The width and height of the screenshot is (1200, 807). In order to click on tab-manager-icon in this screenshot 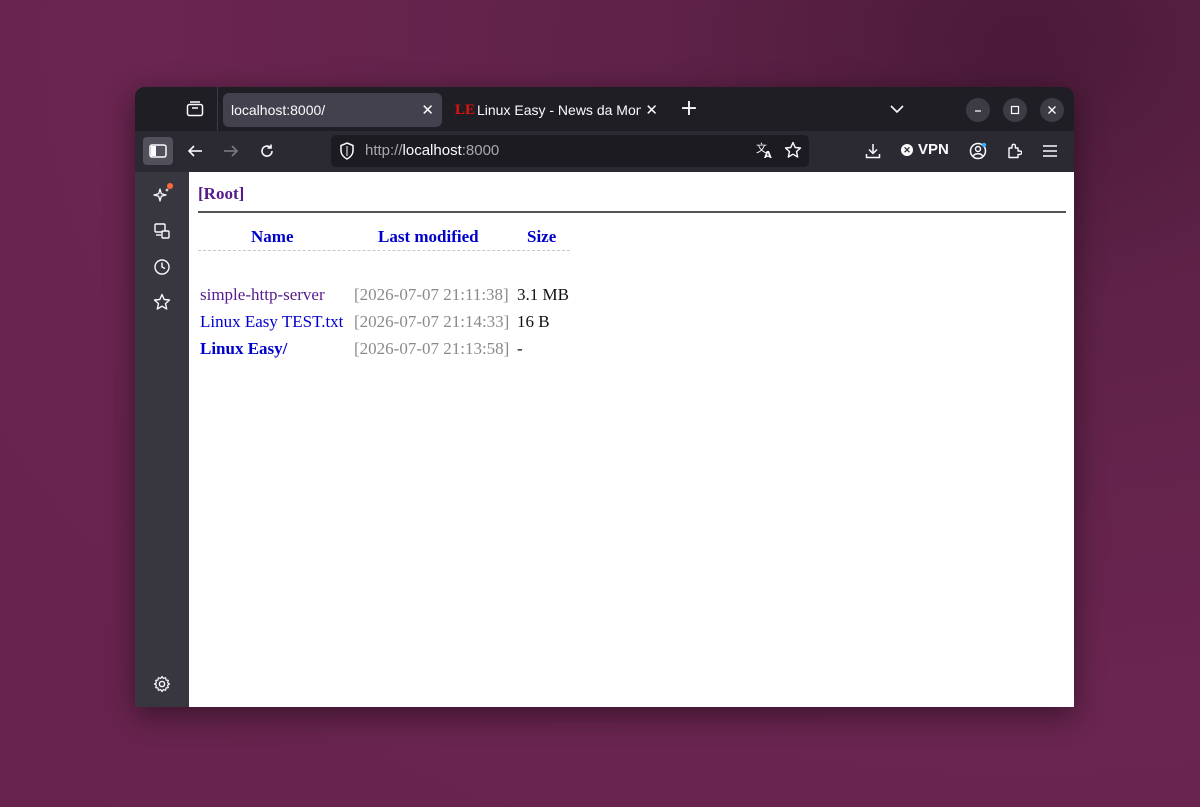, I will do `click(195, 109)`.